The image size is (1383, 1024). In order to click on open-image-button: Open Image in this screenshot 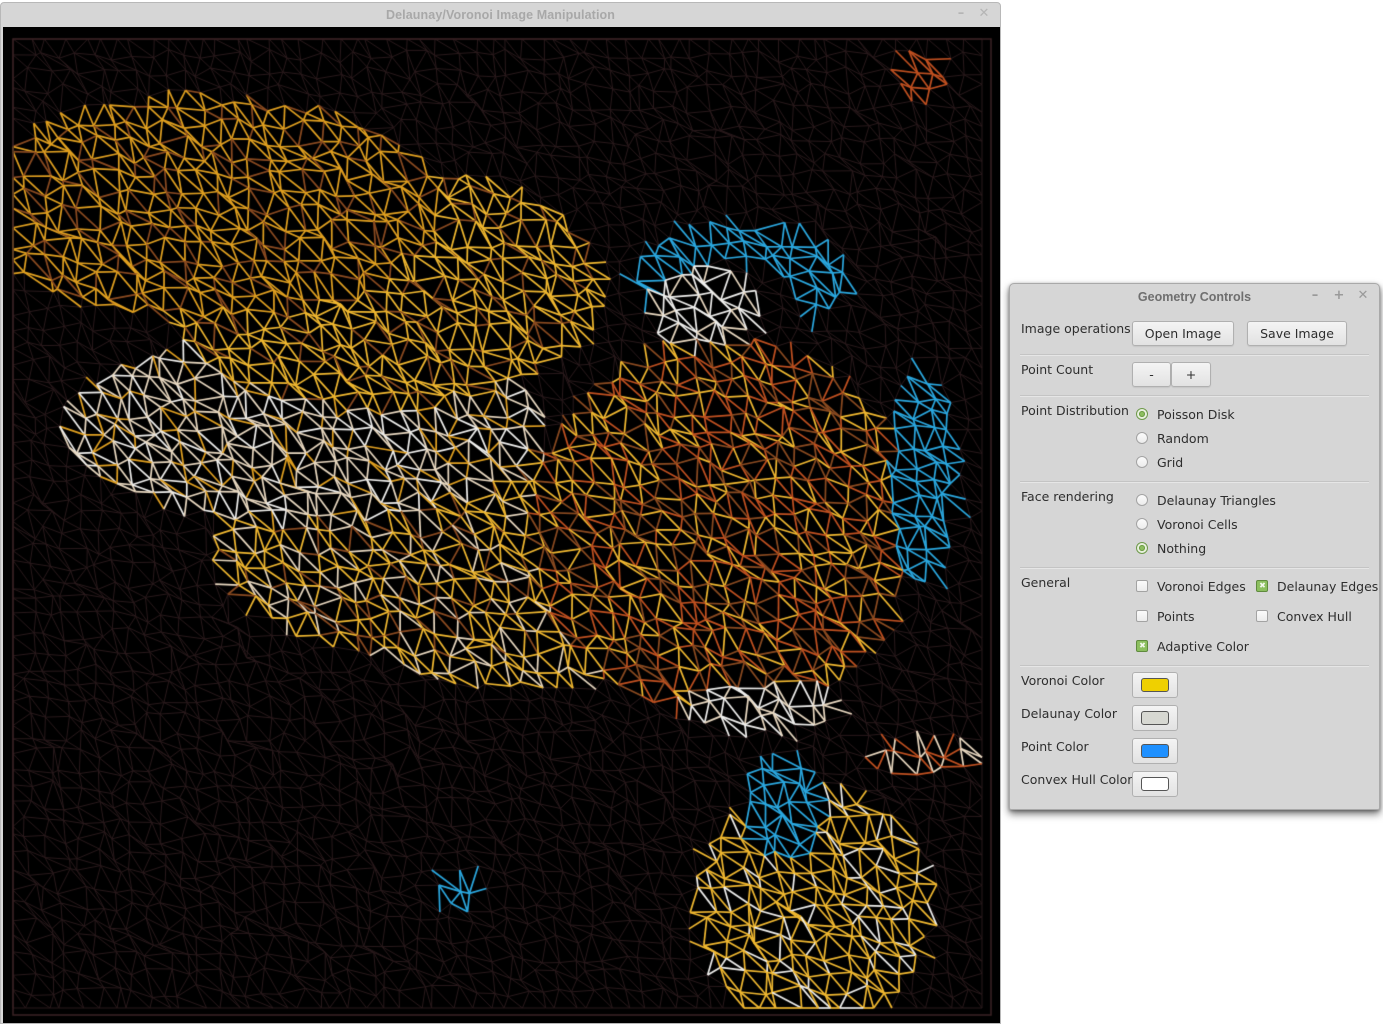, I will do `click(1183, 333)`.